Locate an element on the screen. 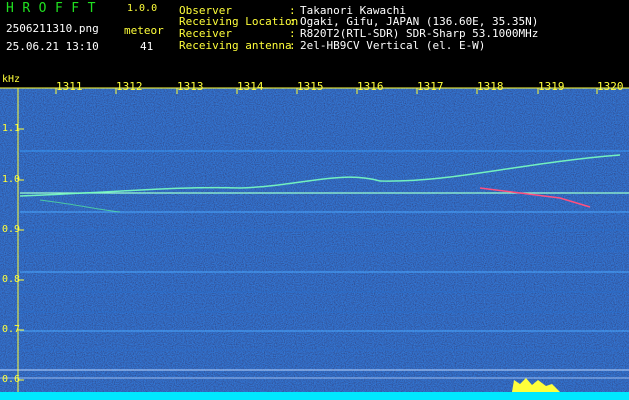 This screenshot has height=400, width=629. location-label: Receiving Location is located at coordinates (239, 21).